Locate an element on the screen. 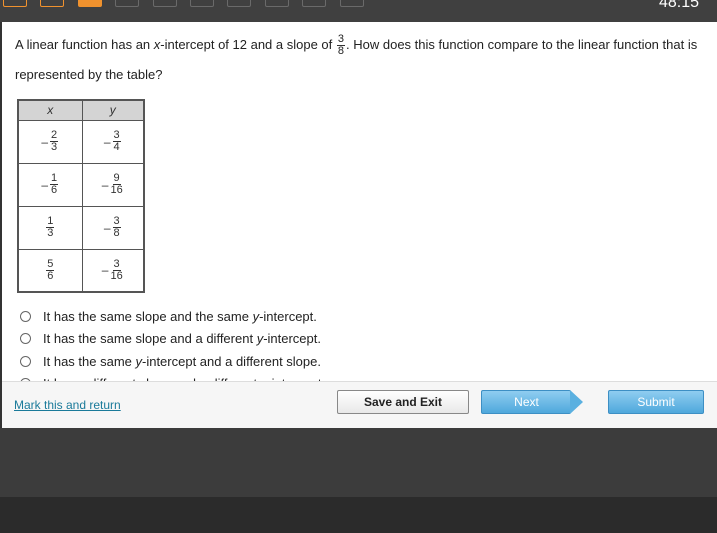 Image resolution: width=717 pixels, height=533 pixels. numerator: 3 is located at coordinates (116, 264).